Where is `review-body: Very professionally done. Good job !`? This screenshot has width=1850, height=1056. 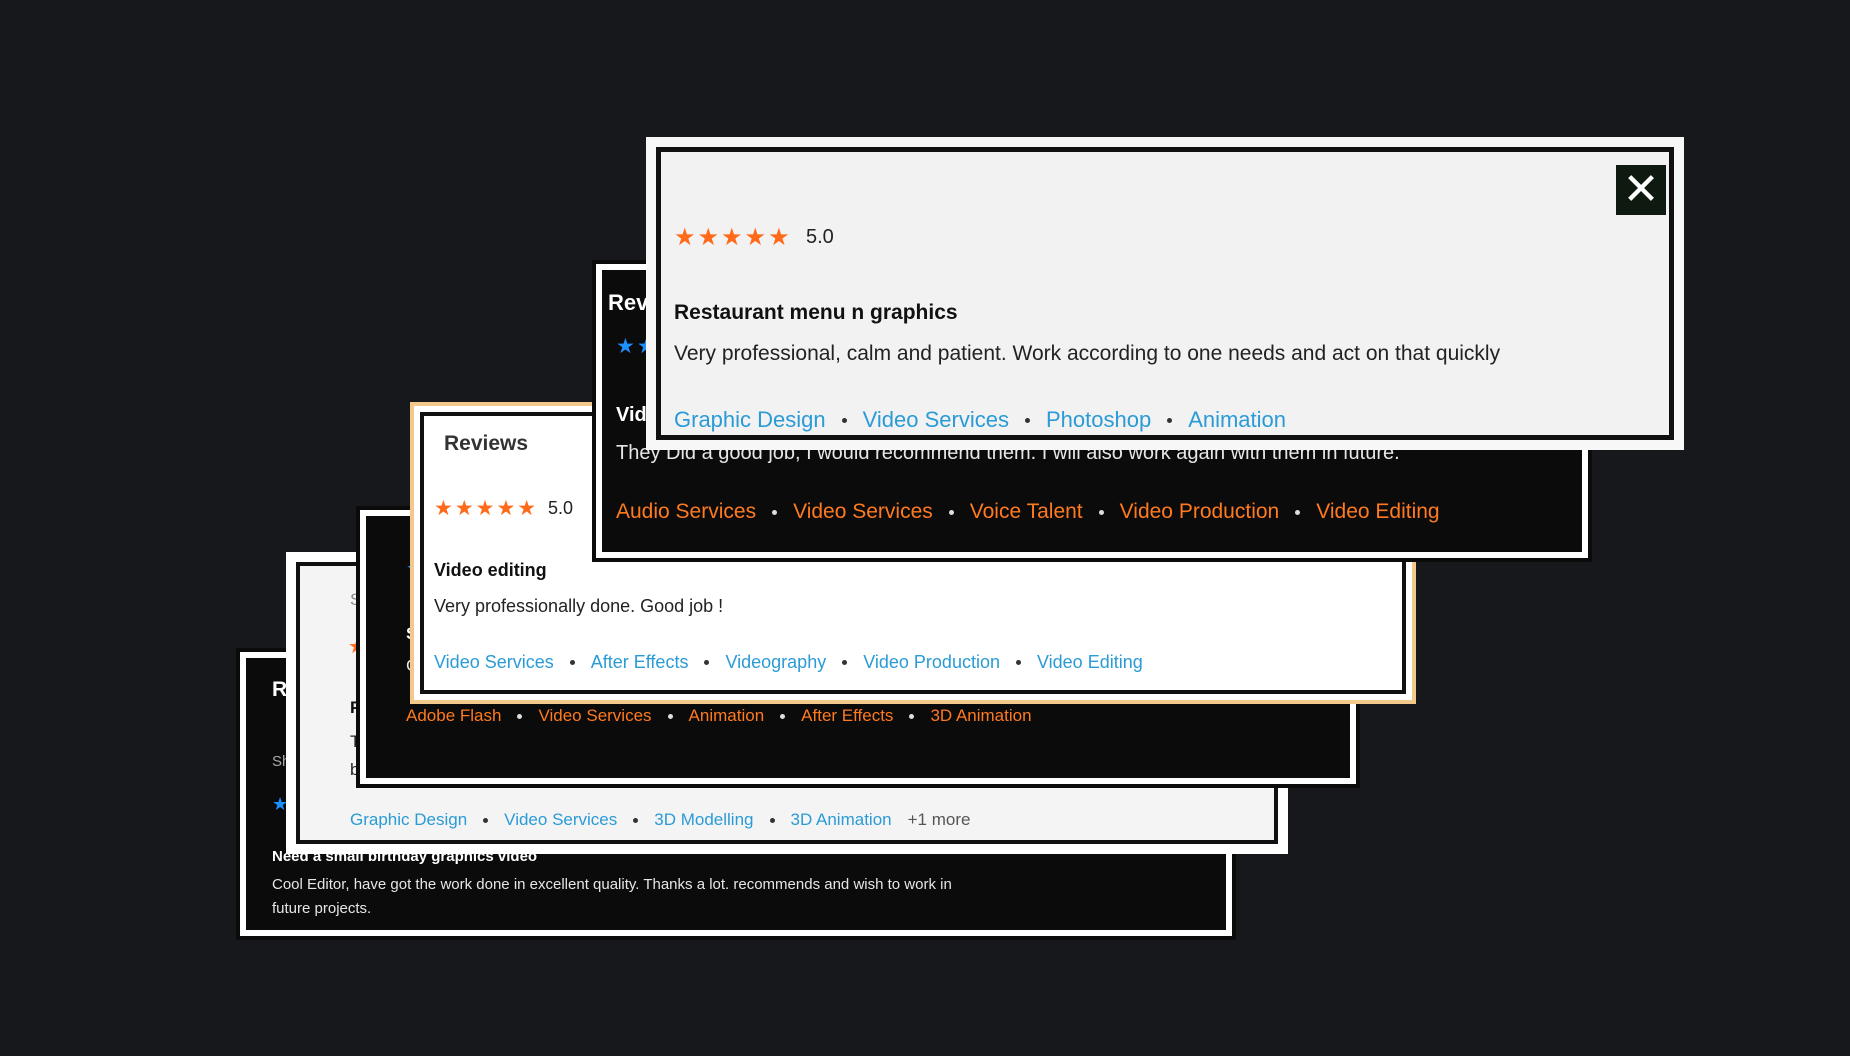 review-body: Very professionally done. Good job ! is located at coordinates (579, 606).